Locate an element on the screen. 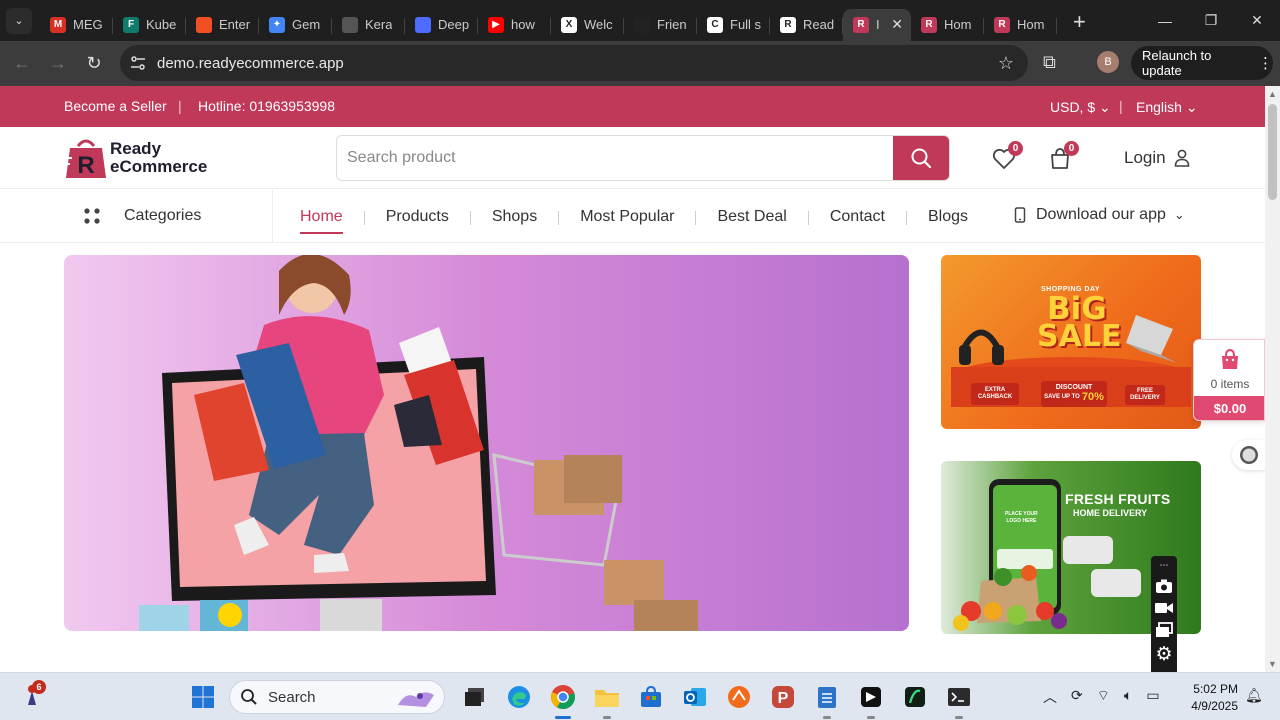 This screenshot has height=720, width=1280. task-view-icon is located at coordinates (474, 697).